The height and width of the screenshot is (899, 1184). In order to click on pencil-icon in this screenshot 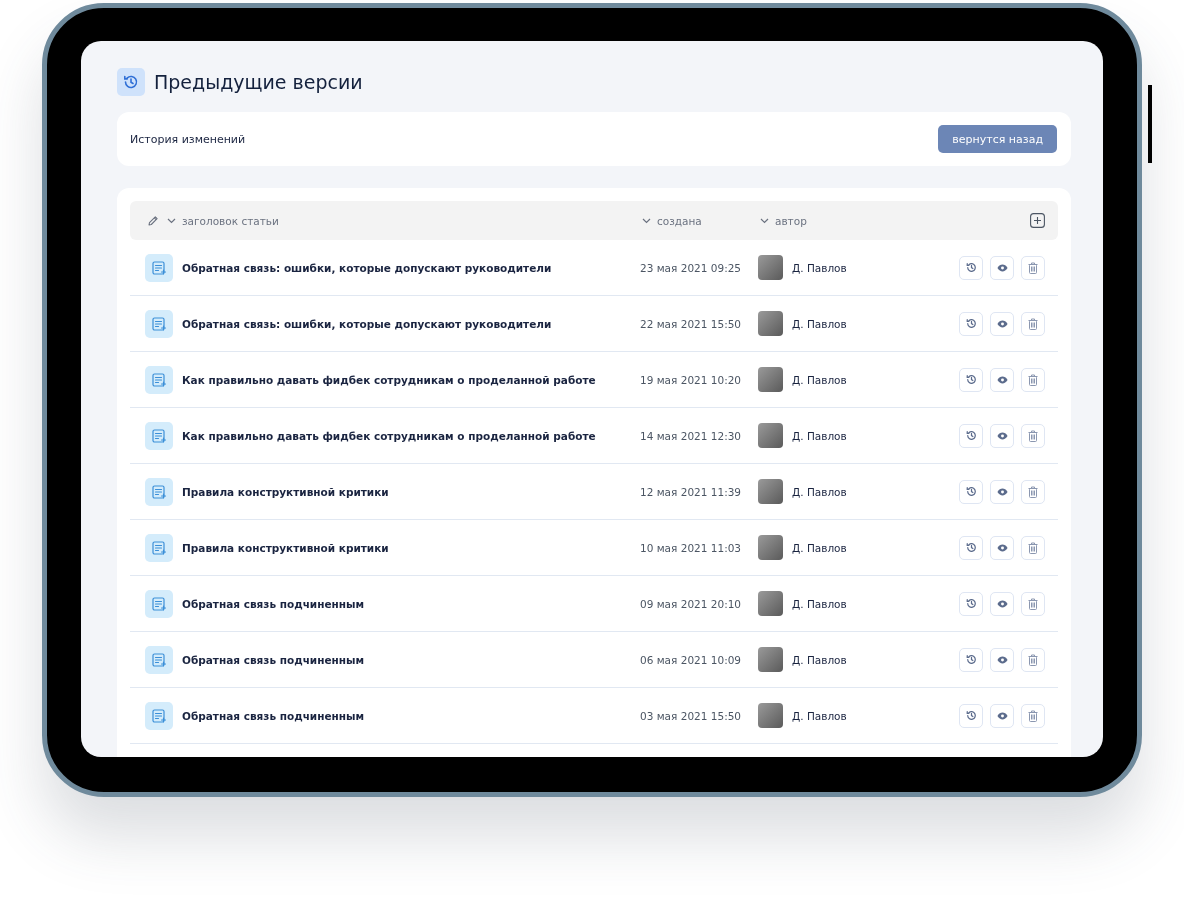, I will do `click(153, 220)`.